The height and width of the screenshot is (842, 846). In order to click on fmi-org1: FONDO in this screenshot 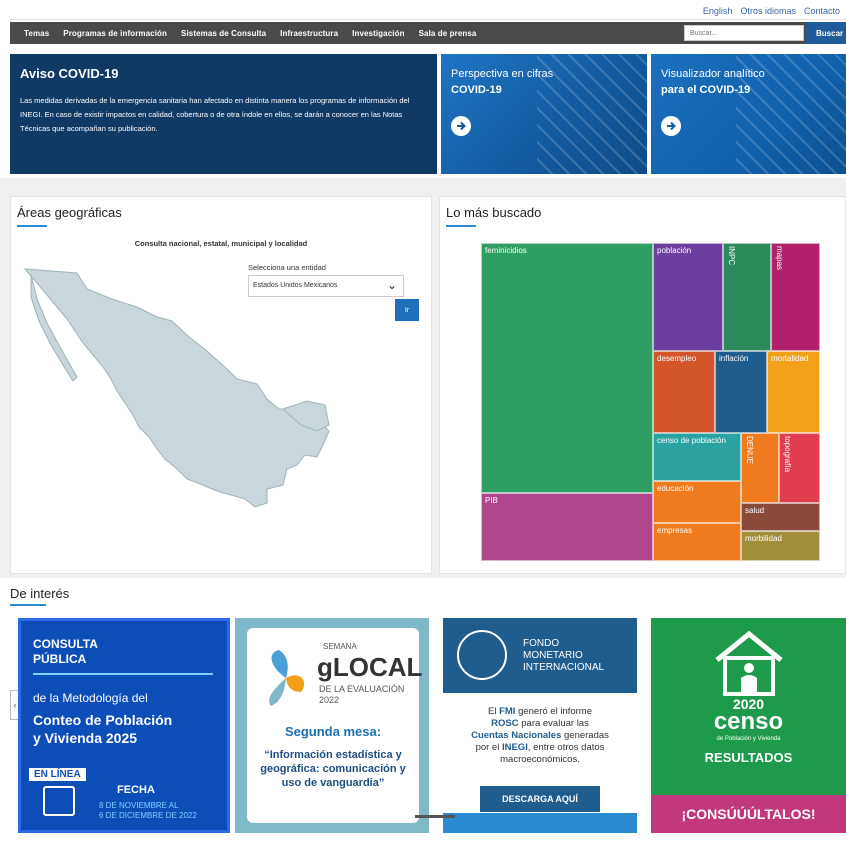, I will do `click(541, 643)`.